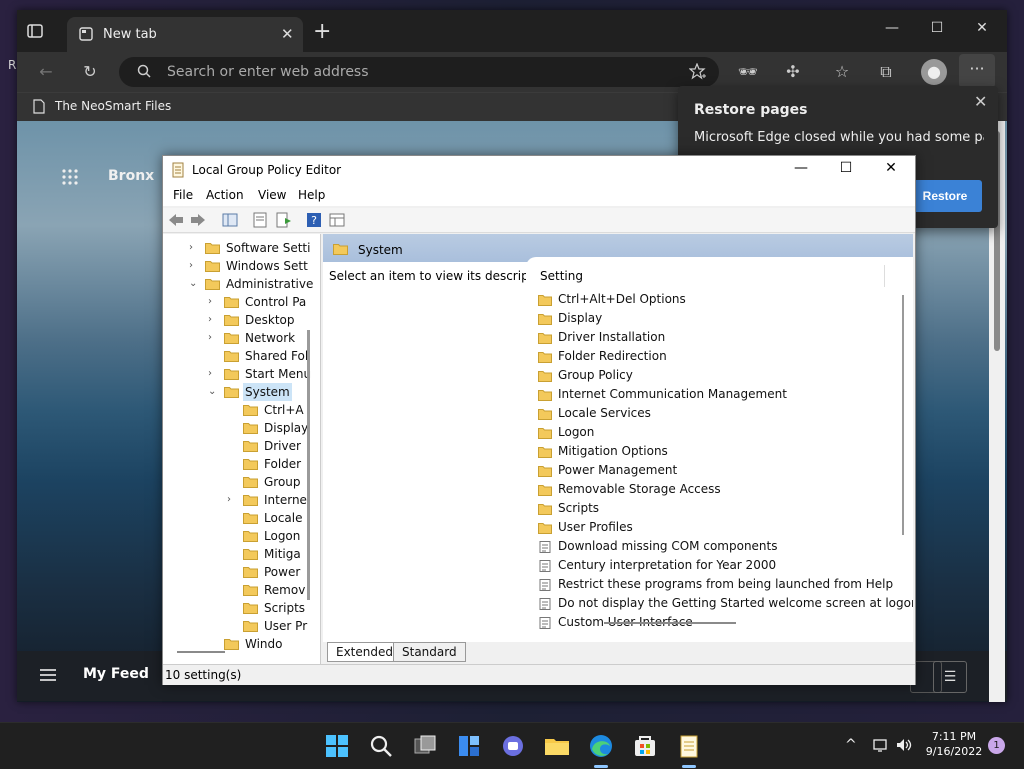 The width and height of the screenshot is (1024, 769). Describe the element at coordinates (950, 677) in the screenshot. I see `list-layout-button: ☰` at that location.